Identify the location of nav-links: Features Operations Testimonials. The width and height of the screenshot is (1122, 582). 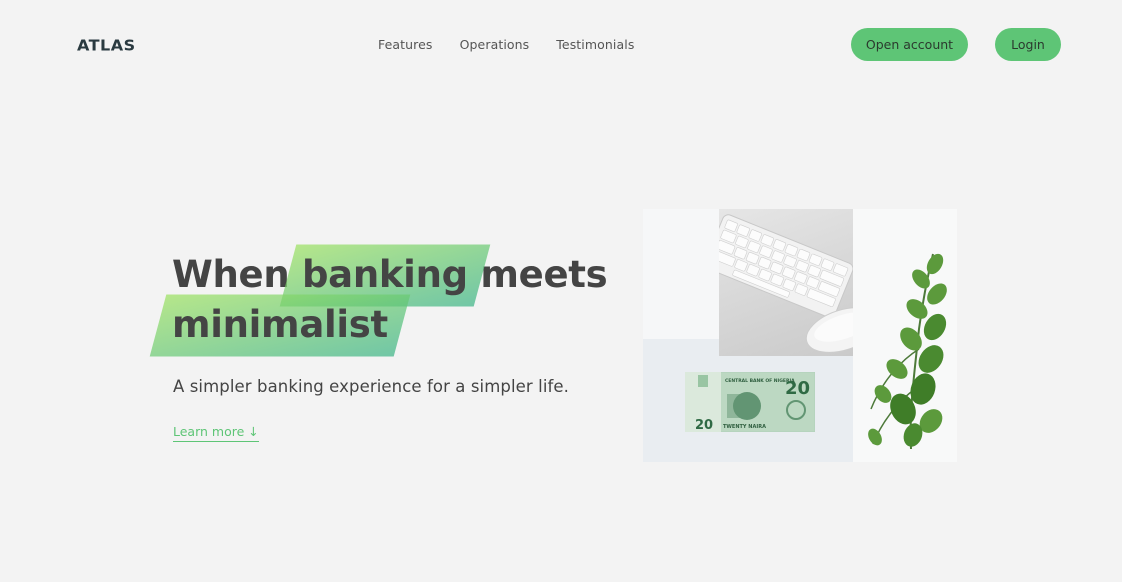
(519, 44).